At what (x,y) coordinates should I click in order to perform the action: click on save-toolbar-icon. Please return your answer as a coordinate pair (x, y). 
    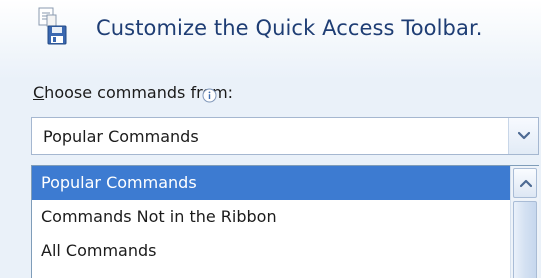
    Looking at the image, I should click on (53, 26).